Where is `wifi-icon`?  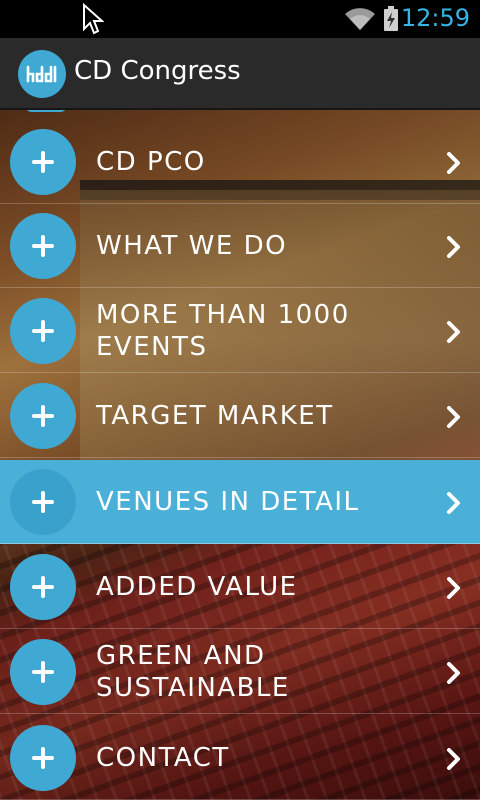
wifi-icon is located at coordinates (360, 21).